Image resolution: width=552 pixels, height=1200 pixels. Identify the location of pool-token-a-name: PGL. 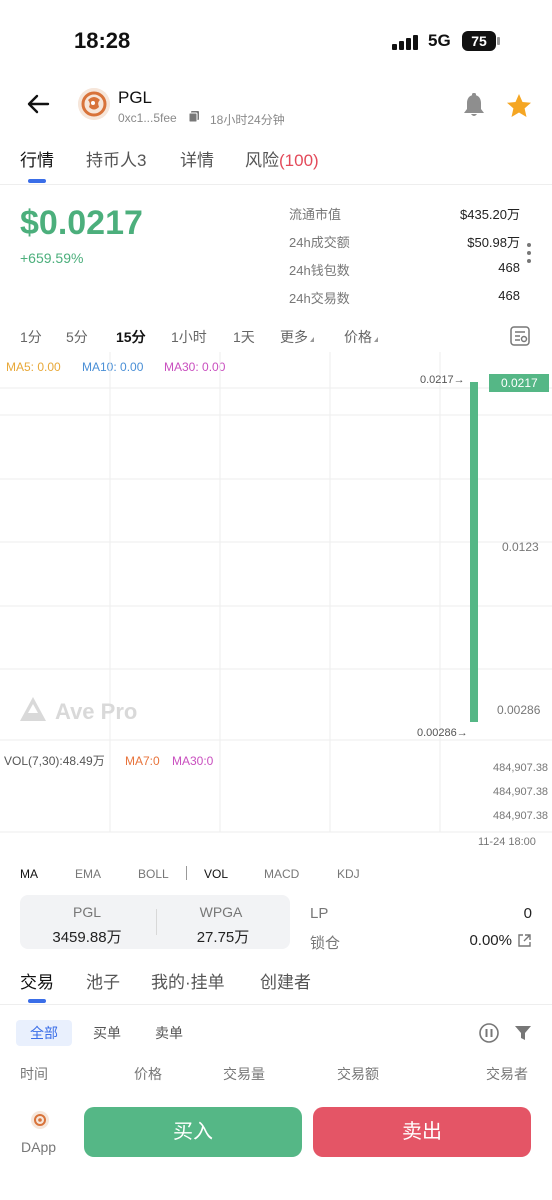
(86, 912).